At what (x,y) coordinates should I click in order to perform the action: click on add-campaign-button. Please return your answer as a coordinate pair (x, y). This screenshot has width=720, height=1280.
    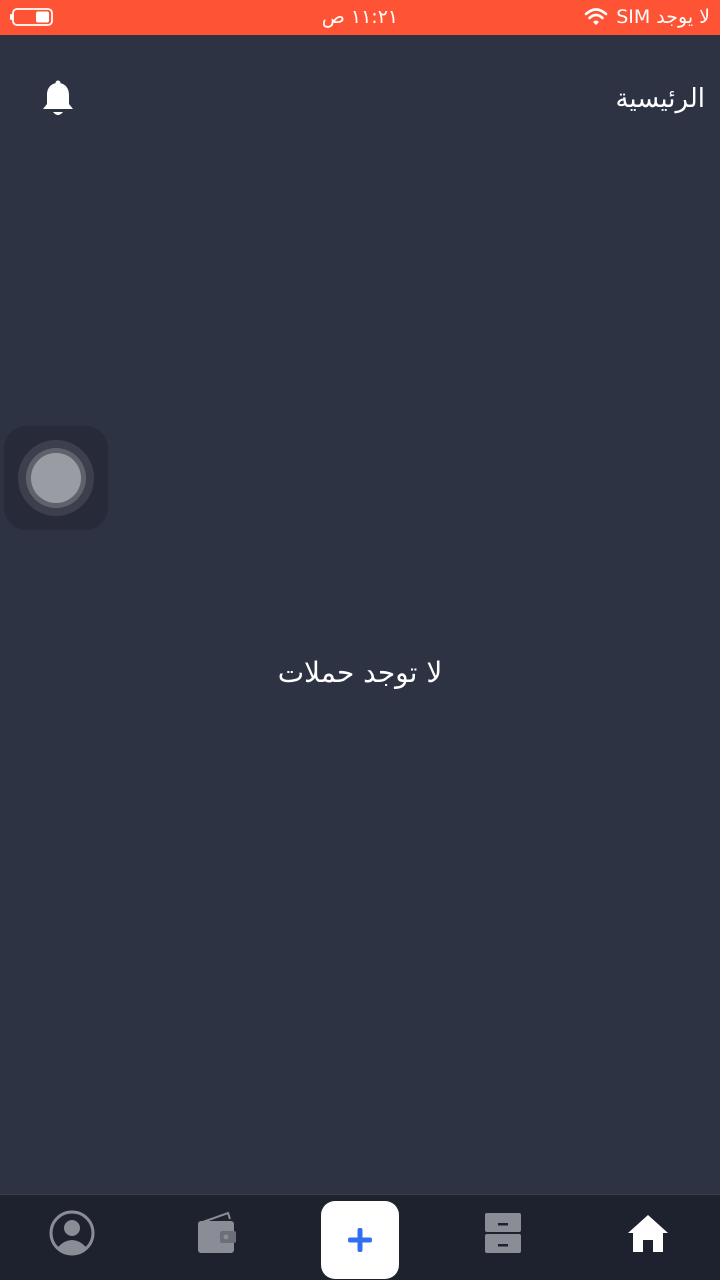
    Looking at the image, I should click on (360, 1240).